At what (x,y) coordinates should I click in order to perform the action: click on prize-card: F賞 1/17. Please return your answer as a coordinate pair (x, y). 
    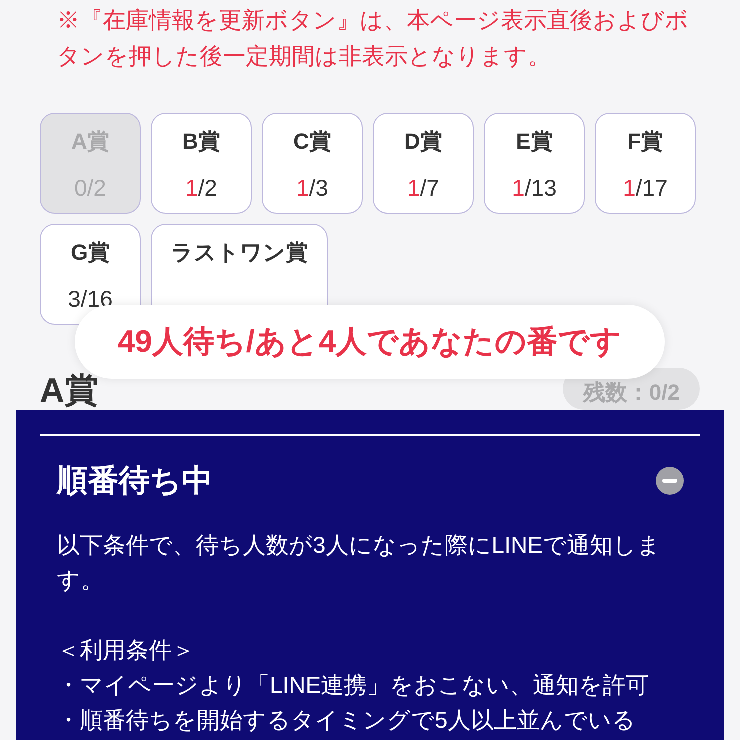
    Looking at the image, I should click on (645, 163).